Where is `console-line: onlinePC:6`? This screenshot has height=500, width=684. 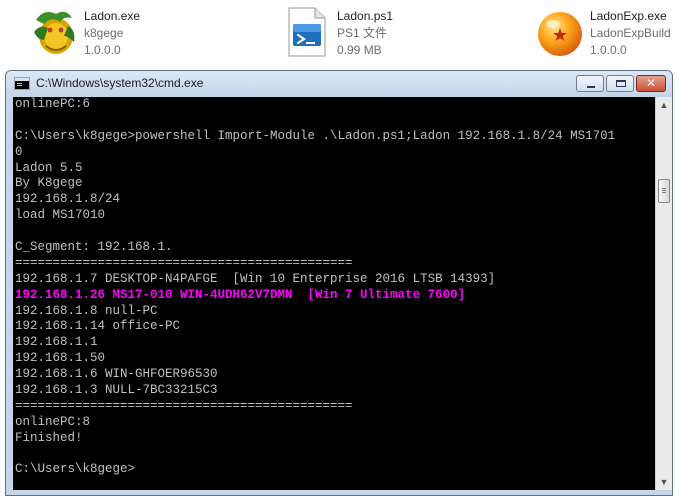 console-line: onlinePC:6 is located at coordinates (53, 104).